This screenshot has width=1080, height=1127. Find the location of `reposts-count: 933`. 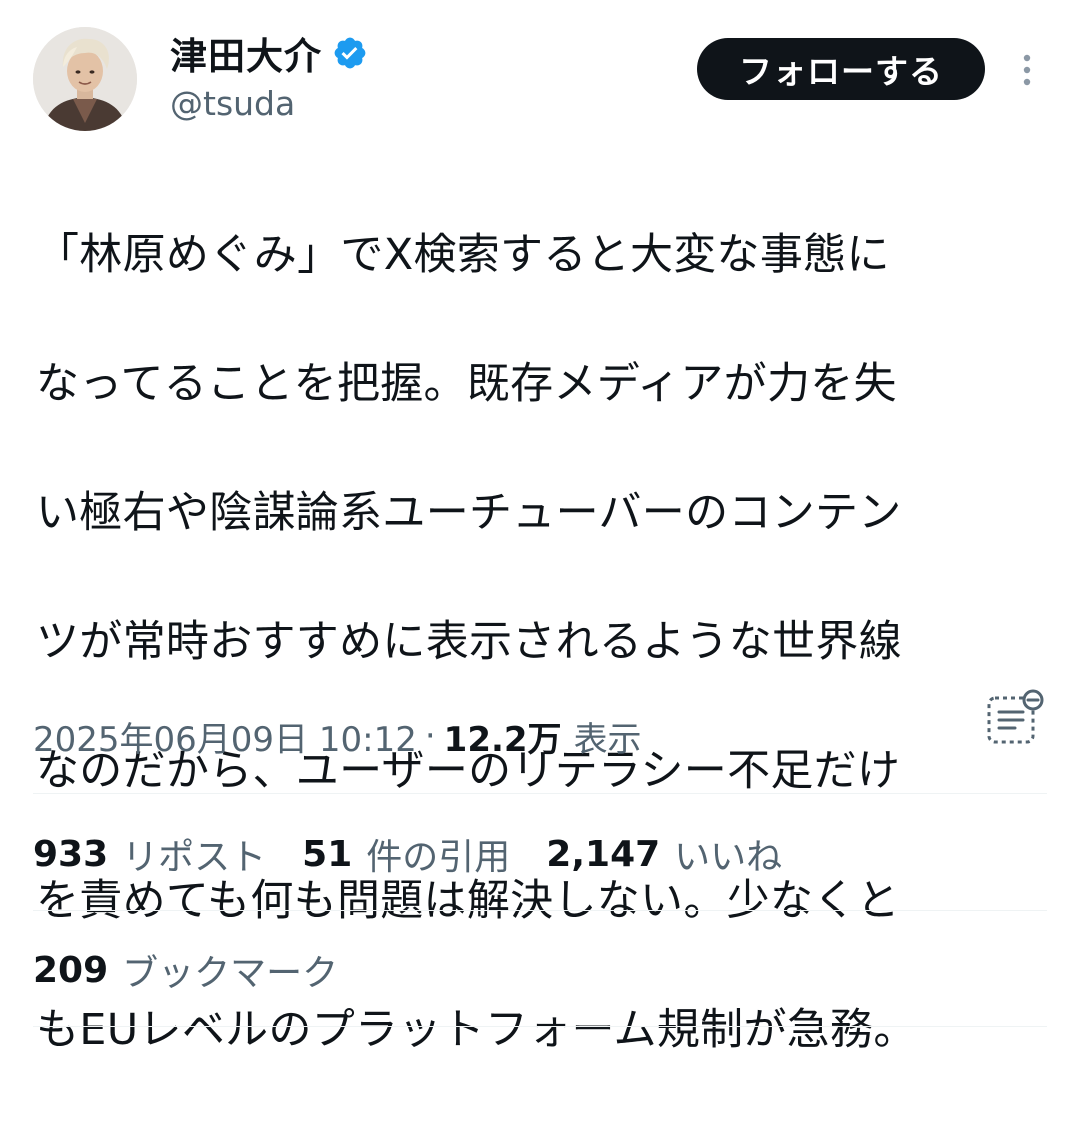

reposts-count: 933 is located at coordinates (71, 854).